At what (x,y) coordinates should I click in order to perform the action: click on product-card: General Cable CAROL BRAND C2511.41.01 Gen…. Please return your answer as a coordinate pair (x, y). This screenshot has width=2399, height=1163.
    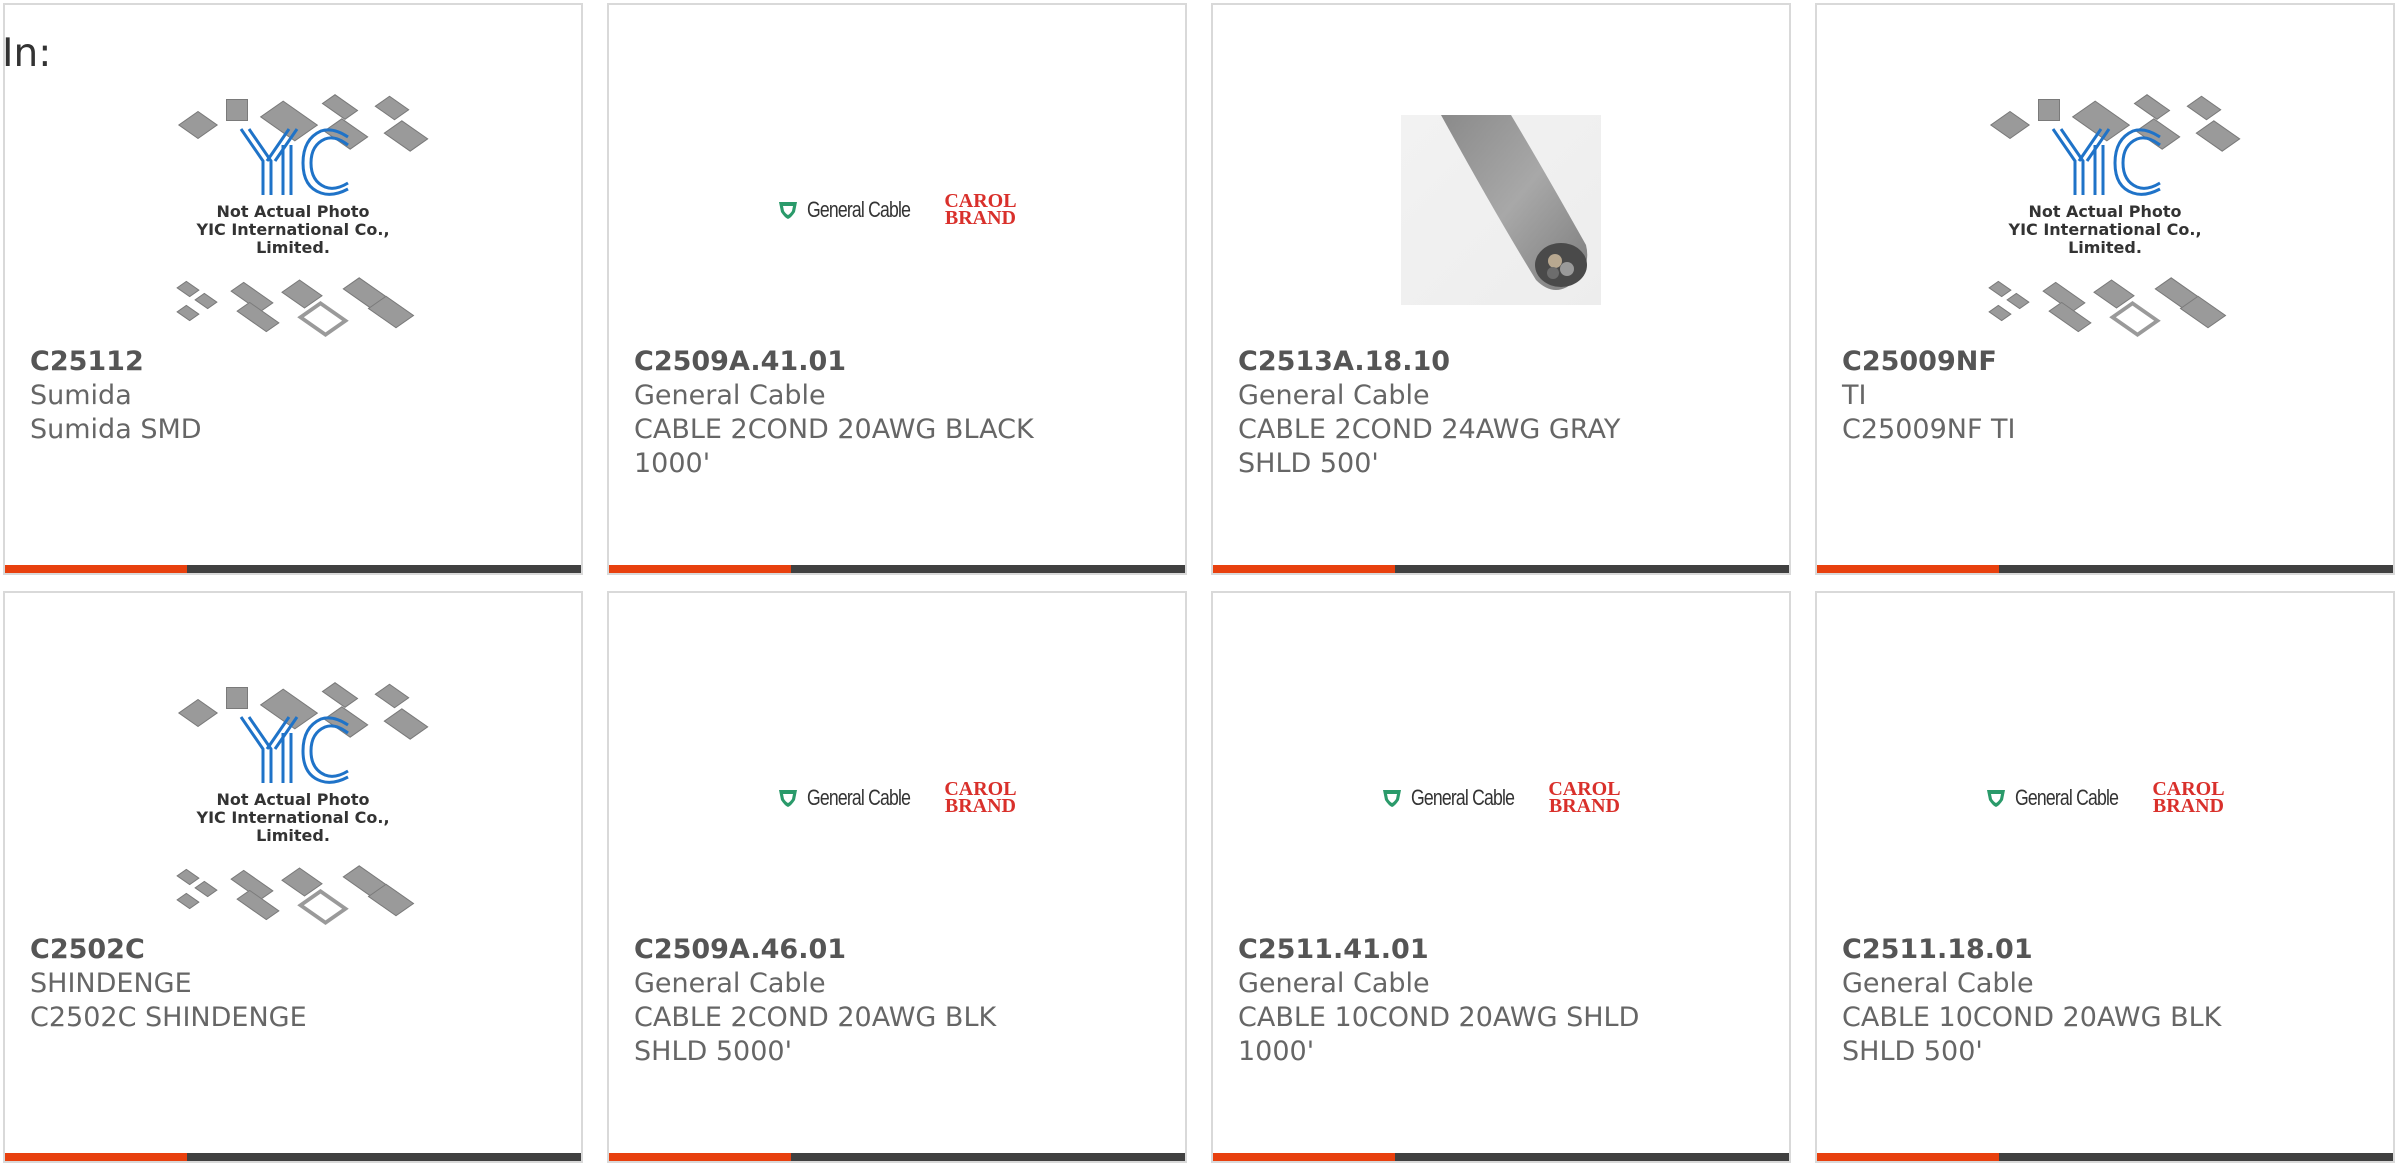
    Looking at the image, I should click on (1501, 877).